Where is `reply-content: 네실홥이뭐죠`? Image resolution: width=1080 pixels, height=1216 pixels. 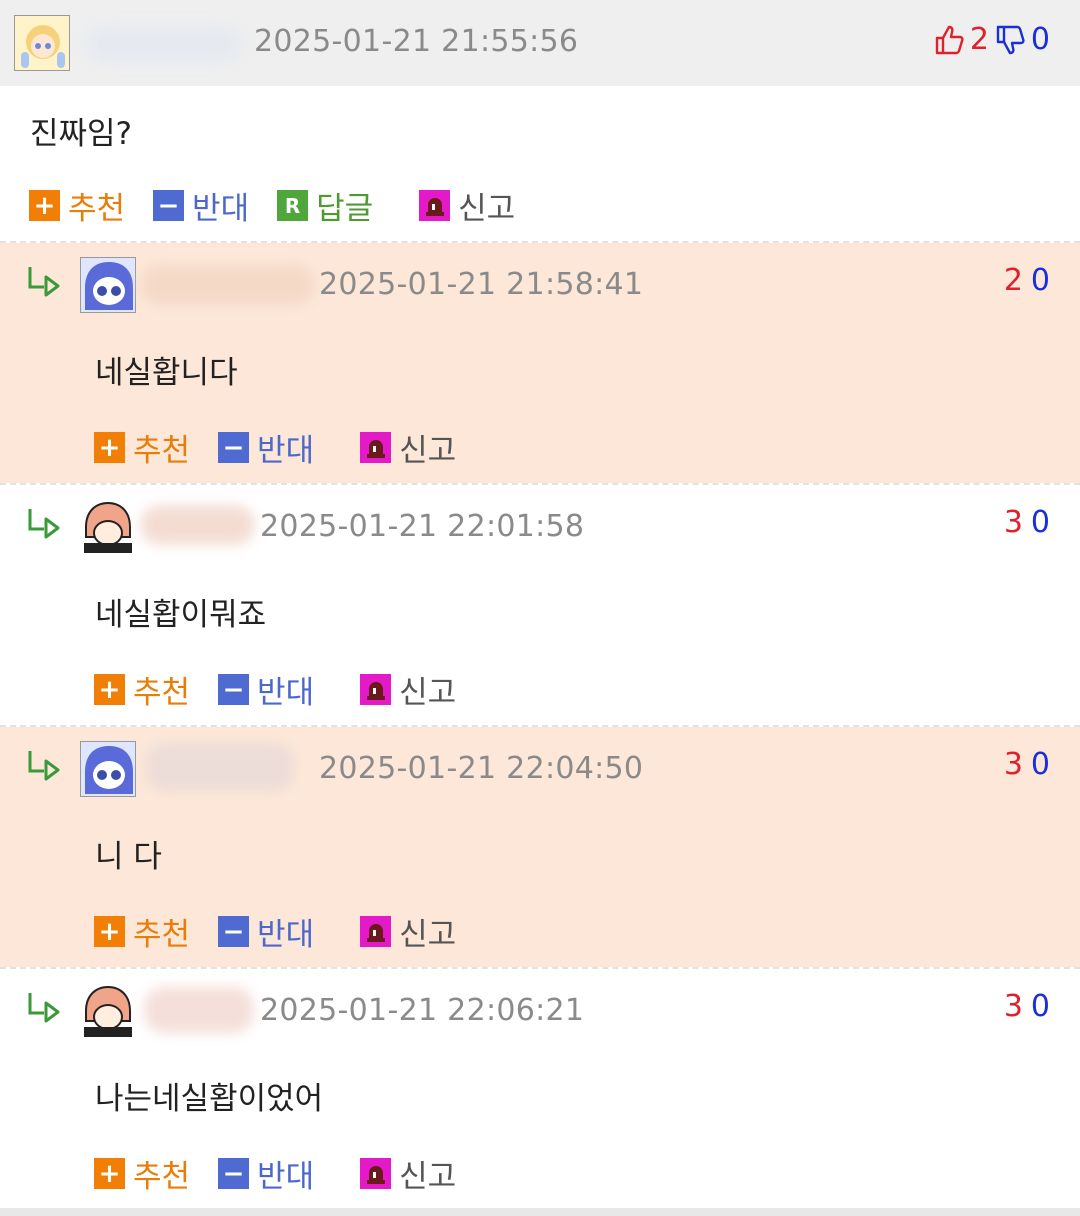
reply-content: 네실홥이뭐죠 is located at coordinates (181, 615).